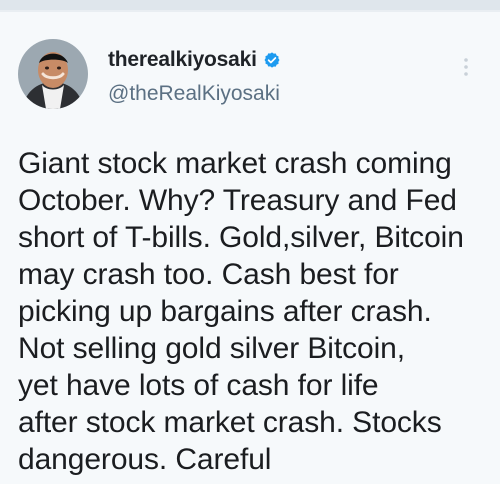 The image size is (500, 484). Describe the element at coordinates (237, 200) in the screenshot. I see `tweet-text-line-2: October. Why? Treasury and Fed` at that location.